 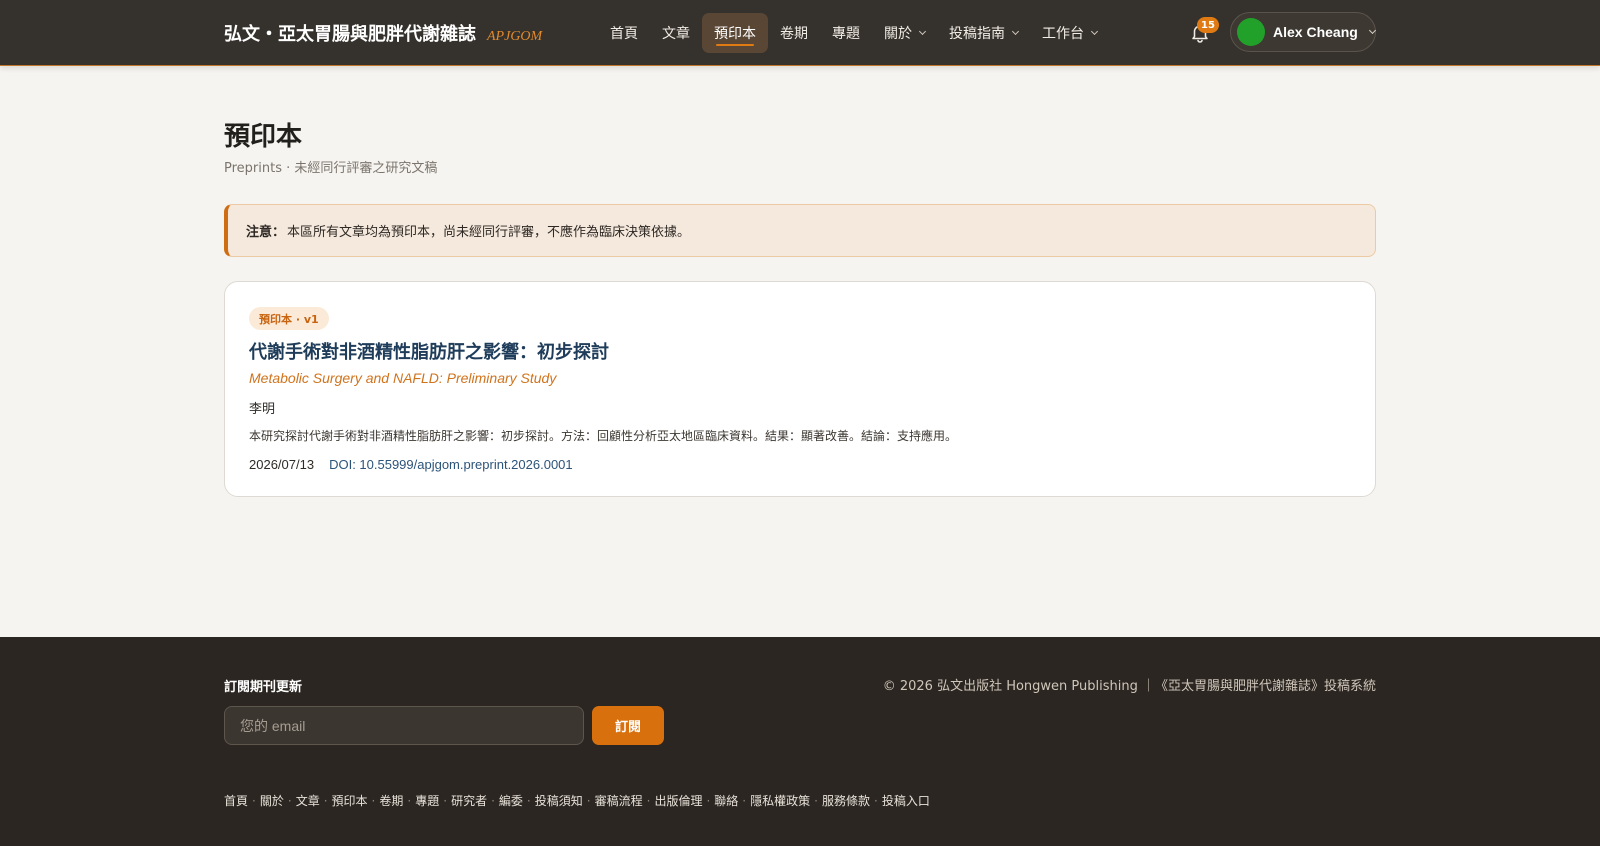 I want to click on subscribe-button: 訂閱, so click(x=628, y=725).